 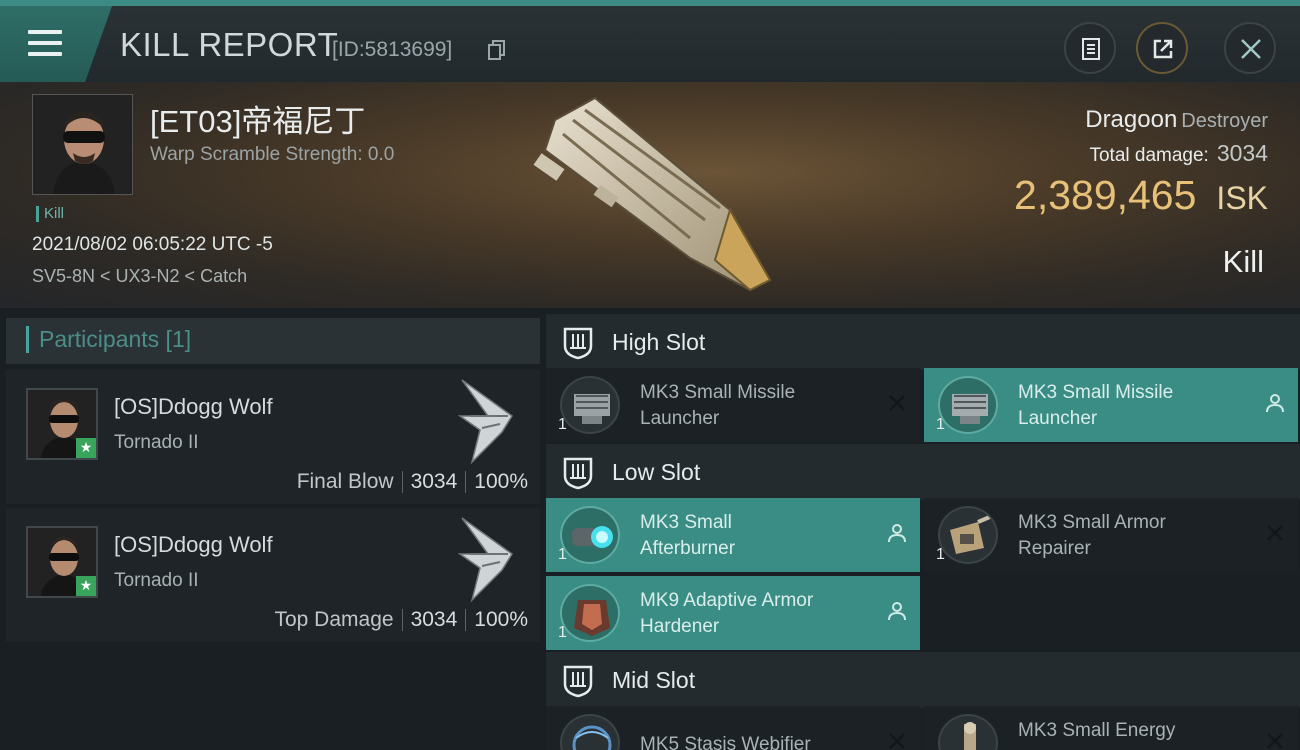 I want to click on ship-class: Destroyer, so click(x=1224, y=121).